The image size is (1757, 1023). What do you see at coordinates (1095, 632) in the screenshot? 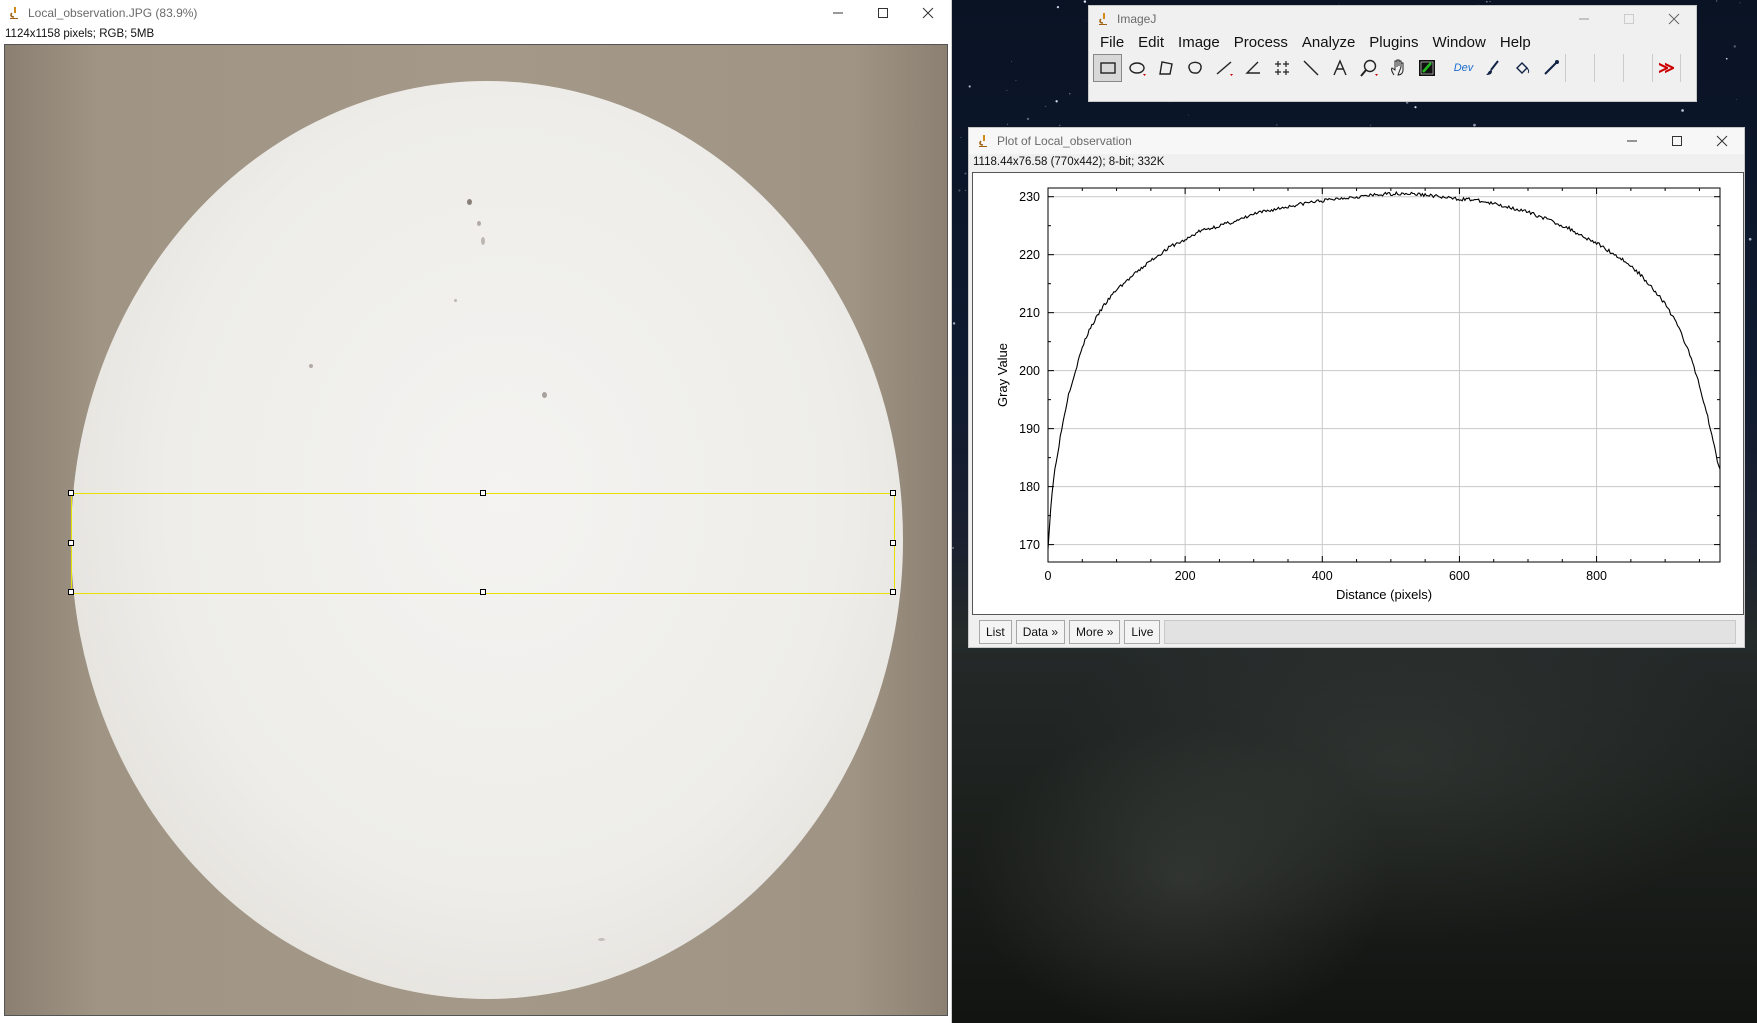
I see `more-menu-button: More »` at bounding box center [1095, 632].